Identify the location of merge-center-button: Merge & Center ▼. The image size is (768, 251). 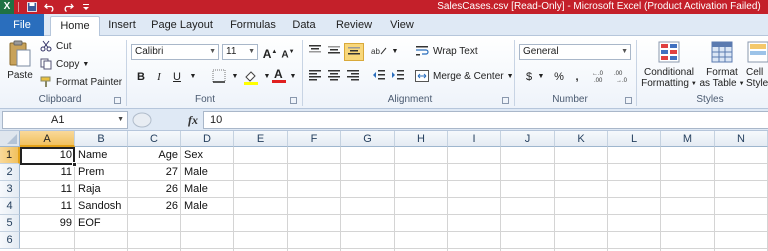
(464, 76).